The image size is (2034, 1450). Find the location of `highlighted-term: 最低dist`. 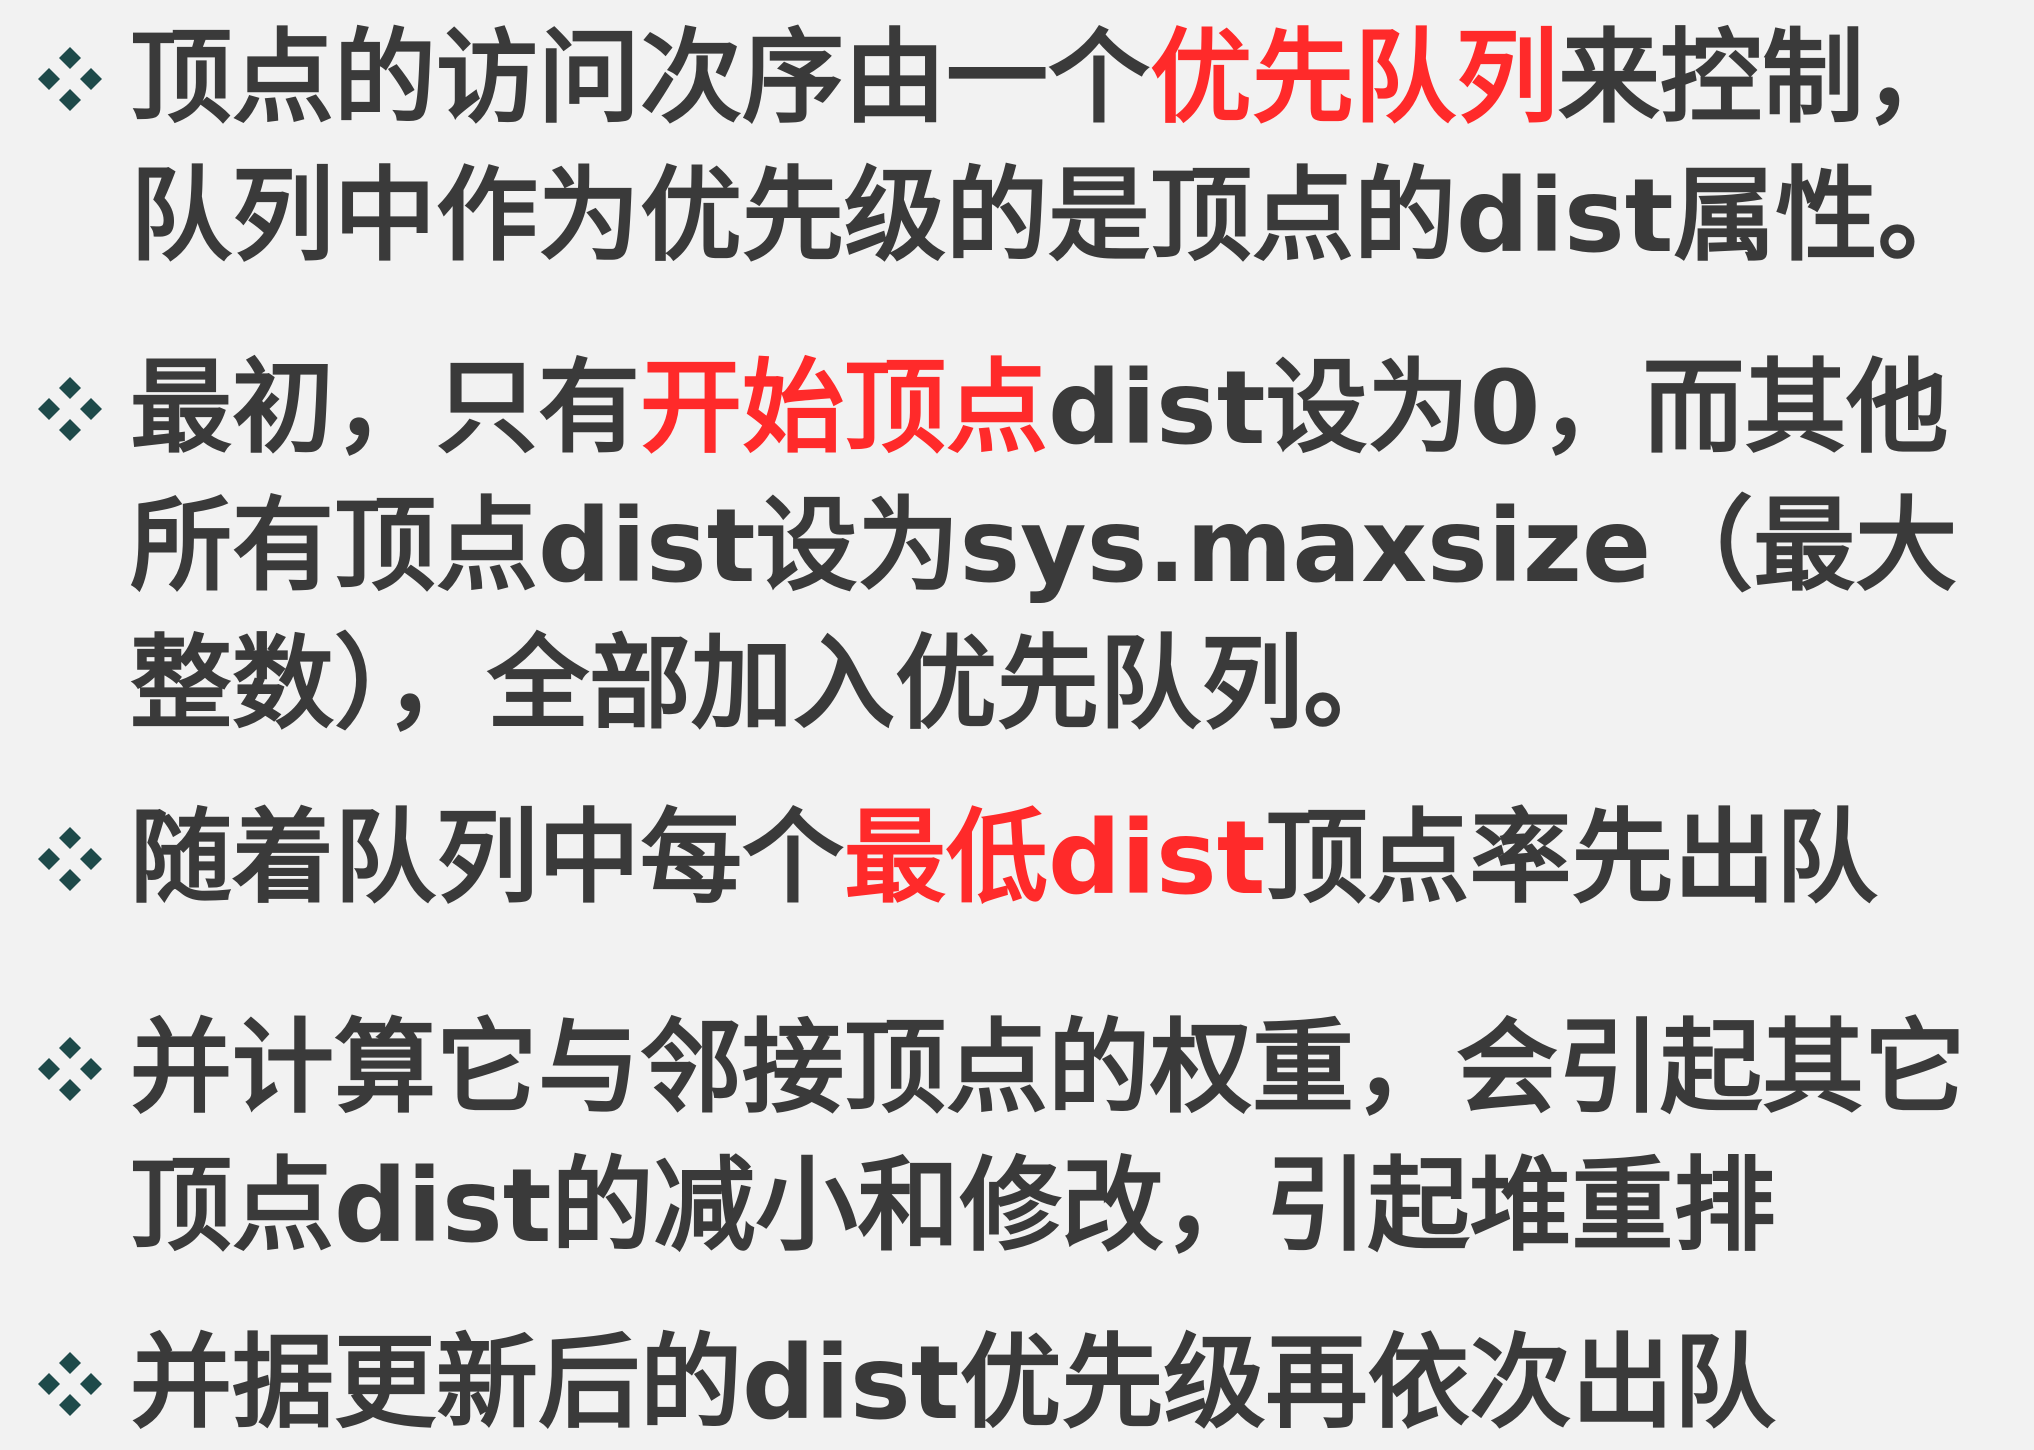

highlighted-term: 最低dist is located at coordinates (1055, 858).